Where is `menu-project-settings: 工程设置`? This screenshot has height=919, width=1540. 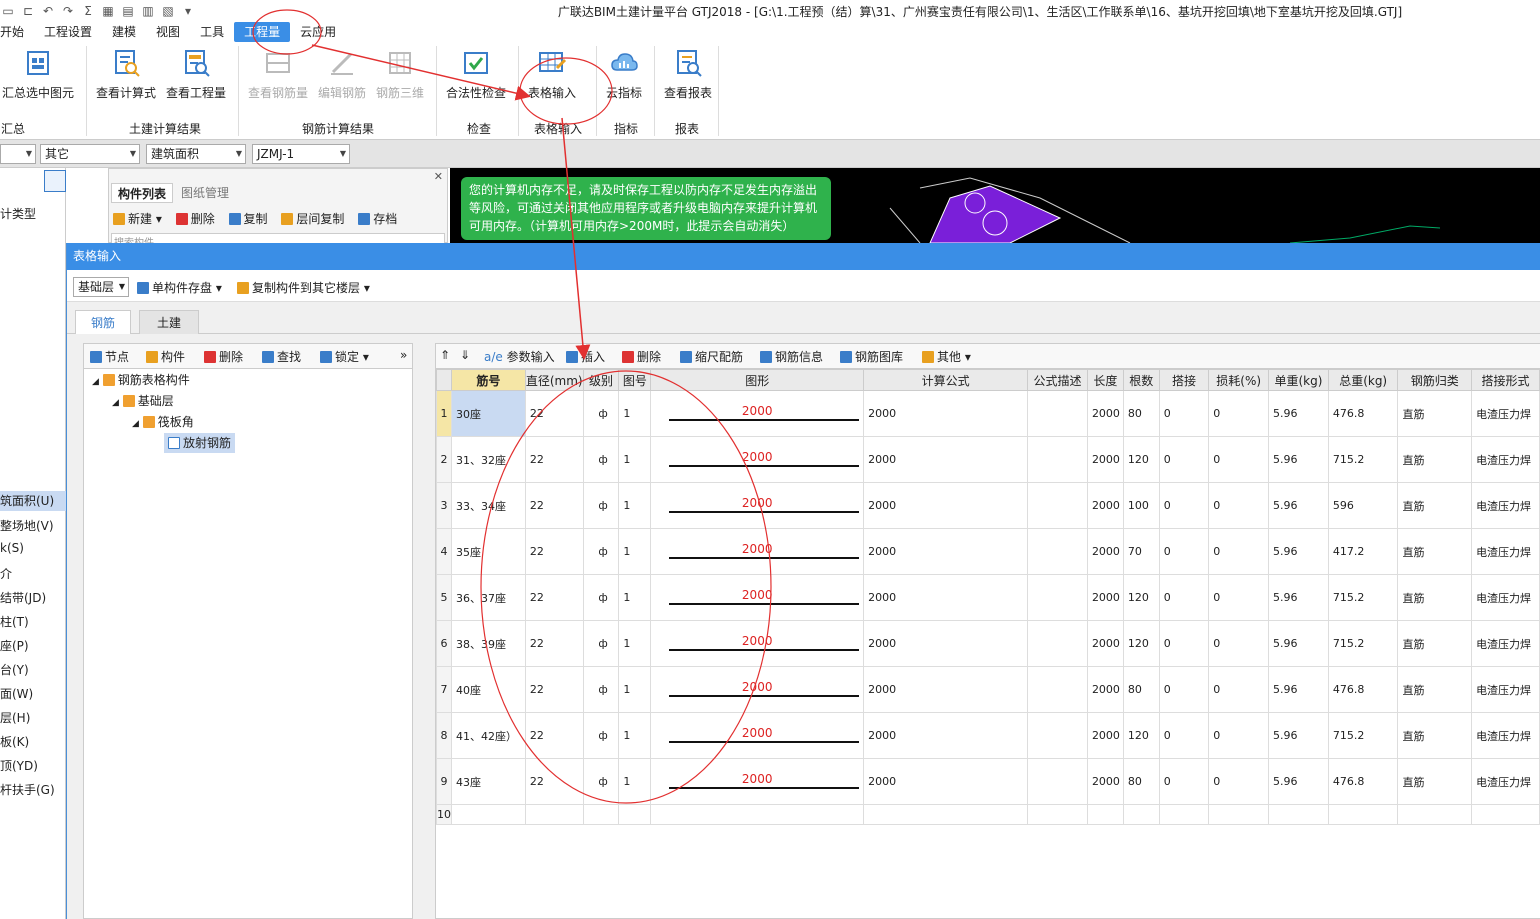
menu-project-settings: 工程设置 is located at coordinates (68, 32).